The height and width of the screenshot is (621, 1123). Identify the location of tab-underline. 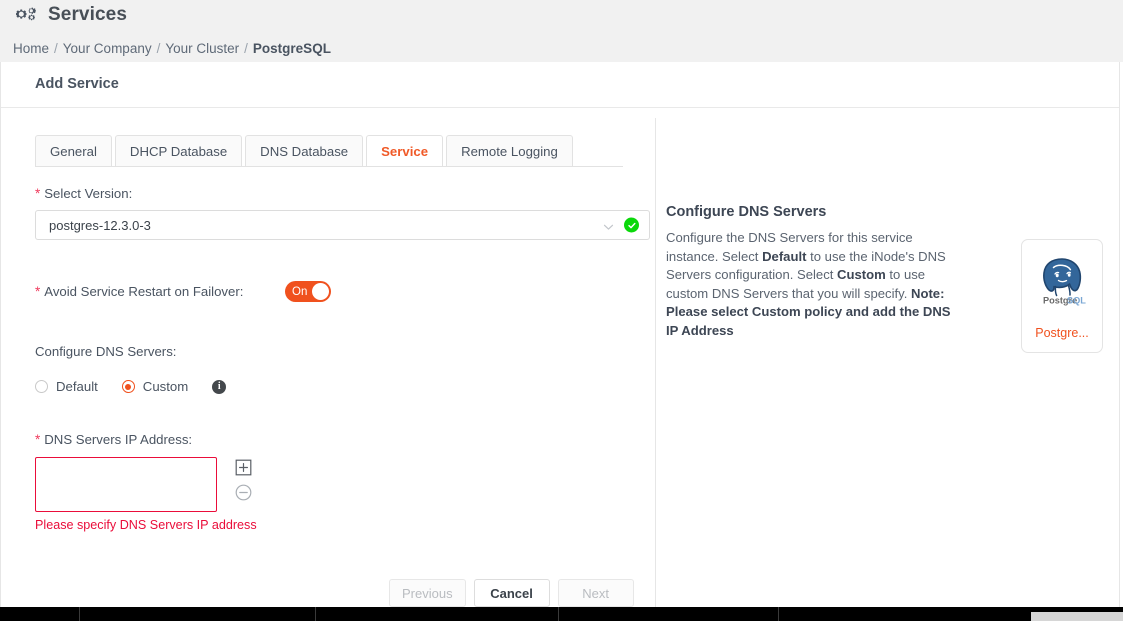
(329, 166).